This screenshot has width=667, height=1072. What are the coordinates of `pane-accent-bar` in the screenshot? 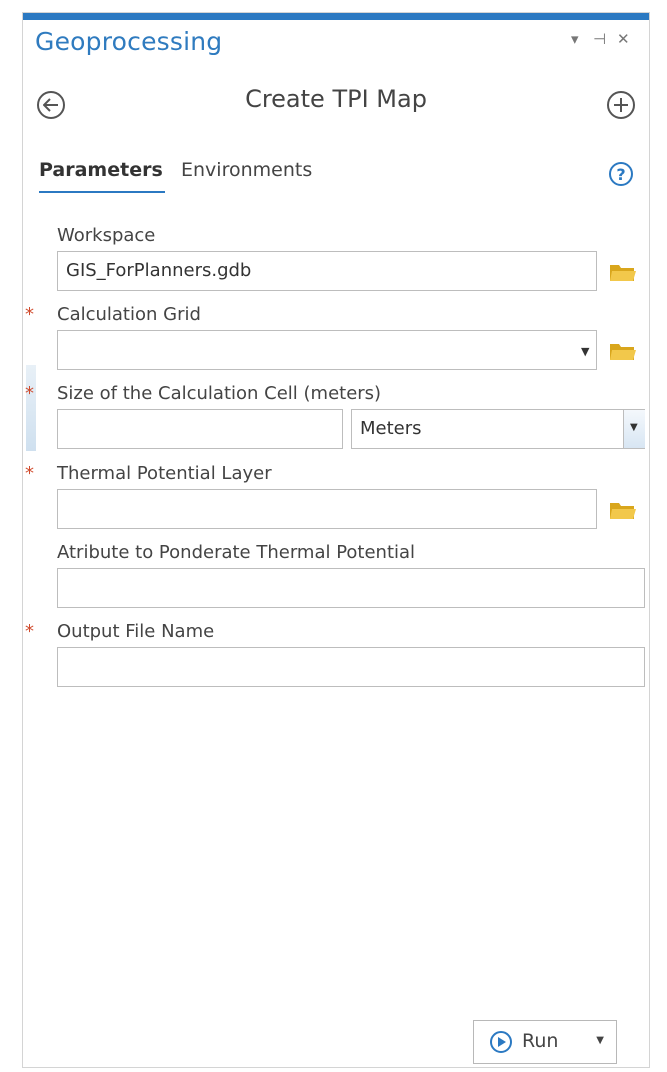 It's located at (336, 16).